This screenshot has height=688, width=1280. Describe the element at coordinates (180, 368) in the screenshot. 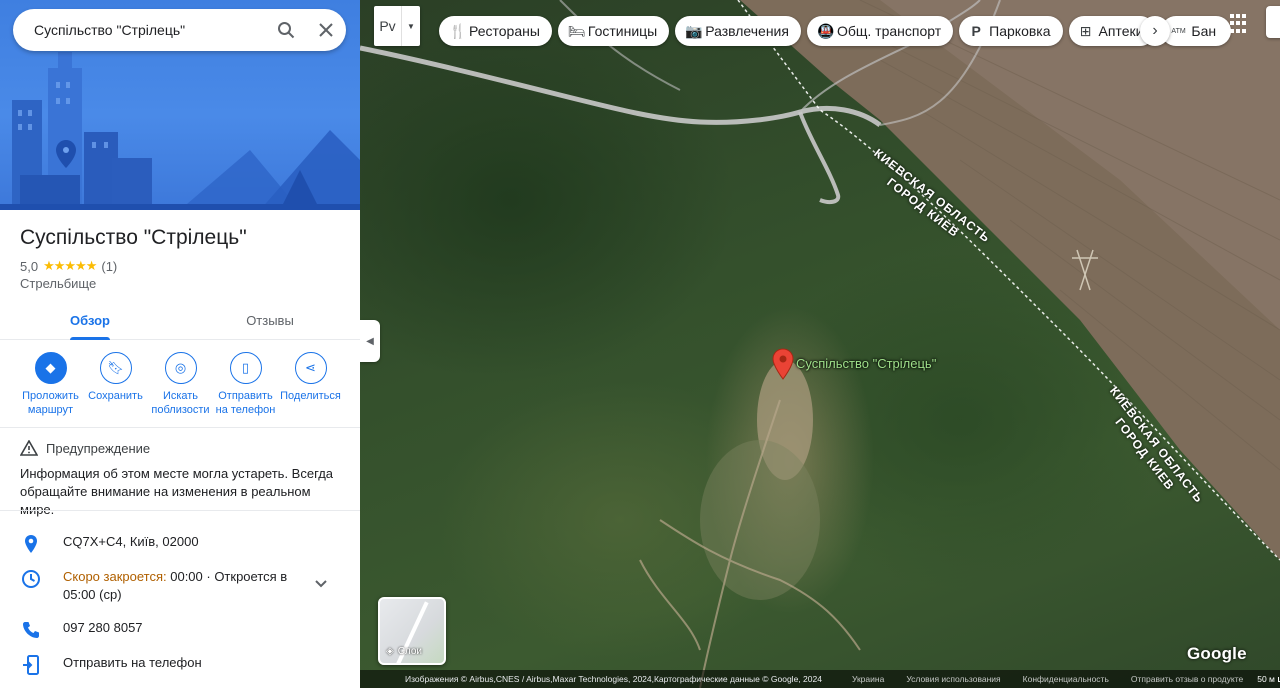

I see `nearby-icon: ◎` at that location.